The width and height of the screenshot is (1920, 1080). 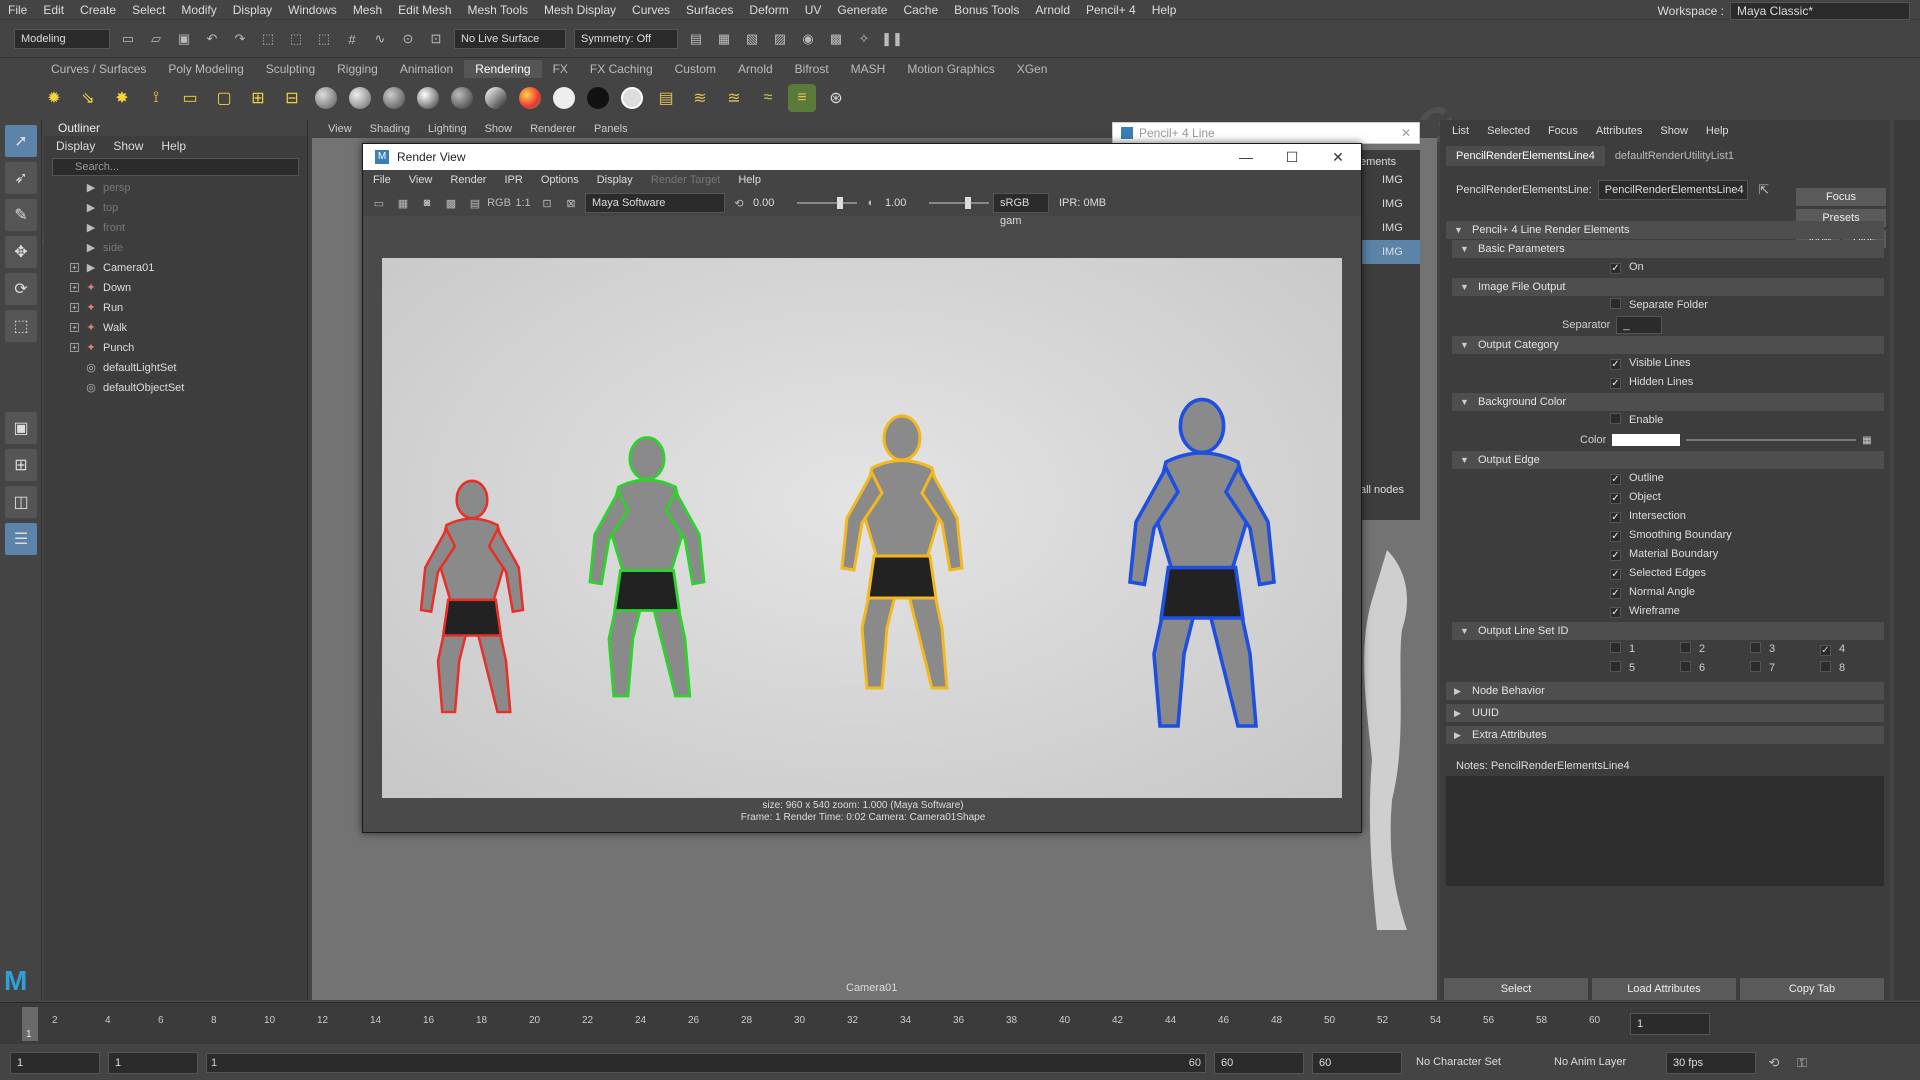 What do you see at coordinates (626, 39) in the screenshot?
I see `symmetry-dropdown: Symmetry: Off` at bounding box center [626, 39].